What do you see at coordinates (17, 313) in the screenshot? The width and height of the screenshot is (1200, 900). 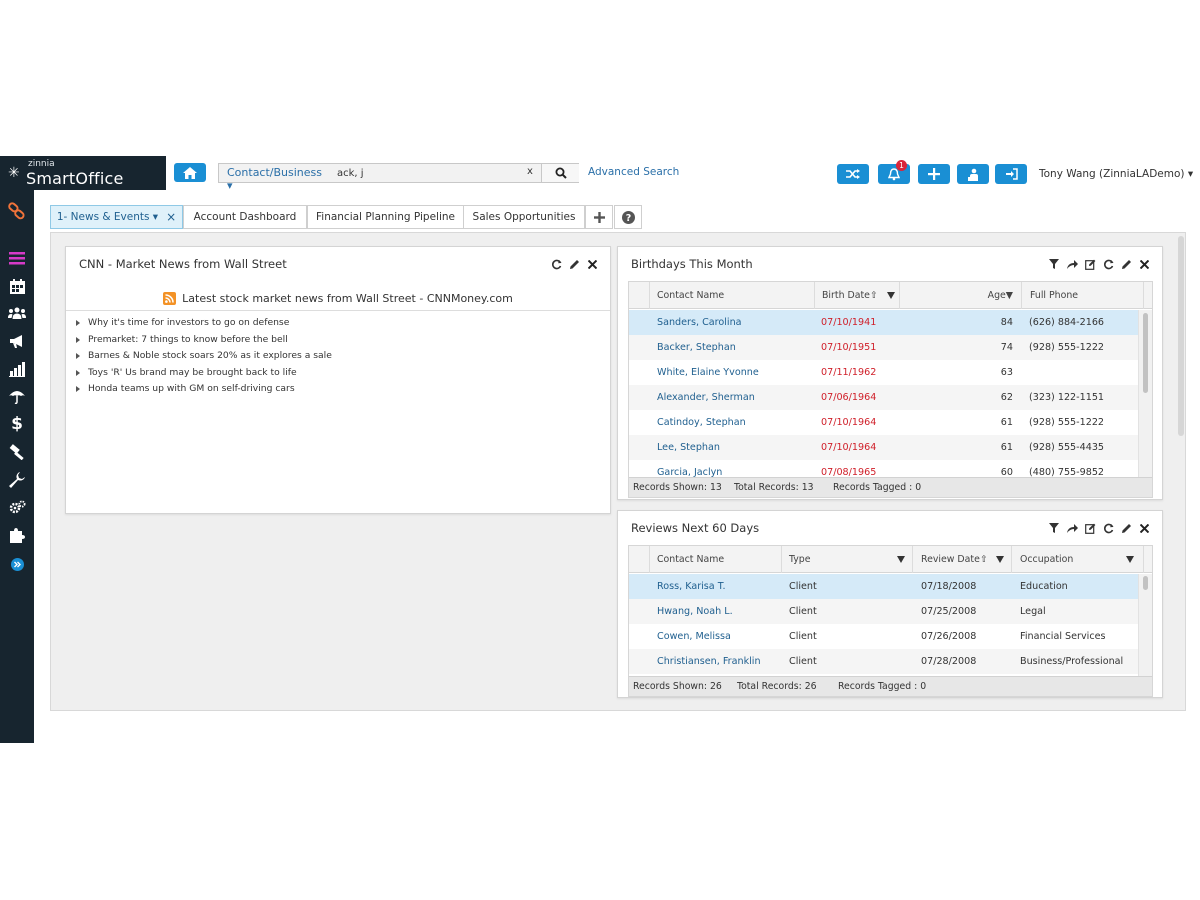 I see `people-icon` at bounding box center [17, 313].